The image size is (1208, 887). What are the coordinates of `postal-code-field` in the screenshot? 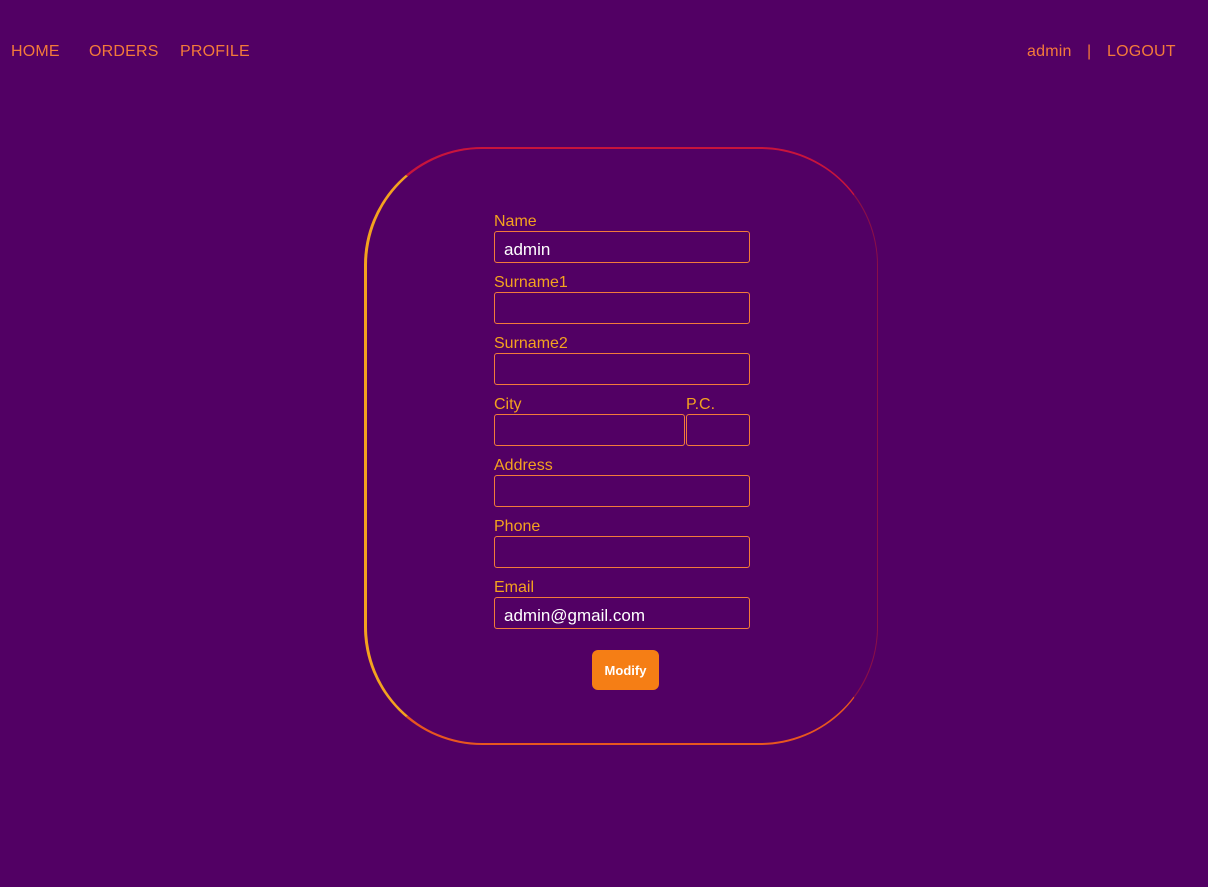 It's located at (718, 430).